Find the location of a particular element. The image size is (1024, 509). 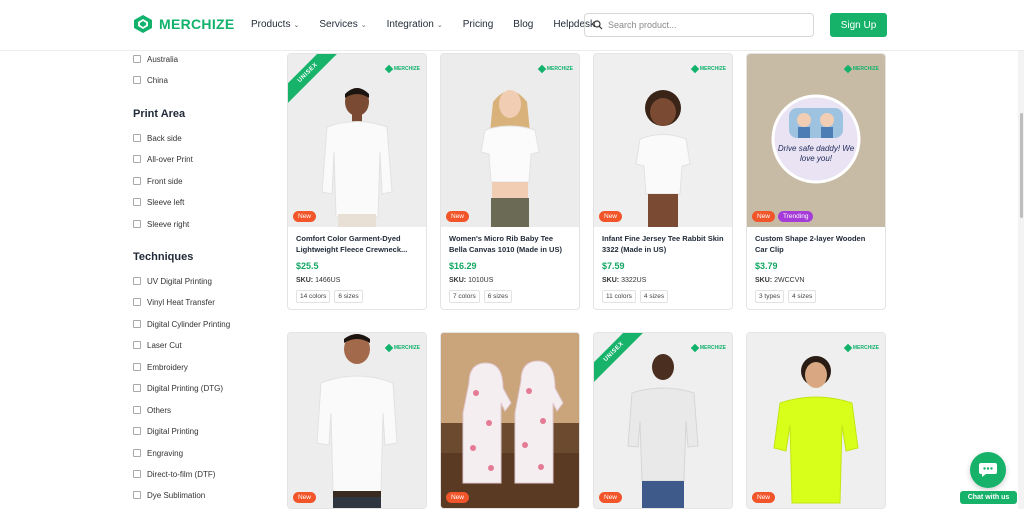

filter-others: Others is located at coordinates (152, 410).